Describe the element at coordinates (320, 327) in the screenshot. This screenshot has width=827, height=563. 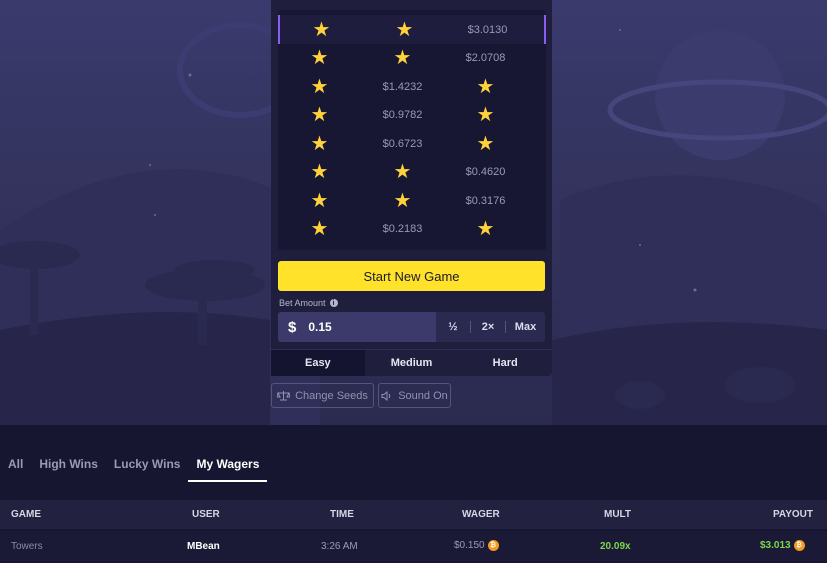
I see `bet-amount-value: 0.15` at that location.